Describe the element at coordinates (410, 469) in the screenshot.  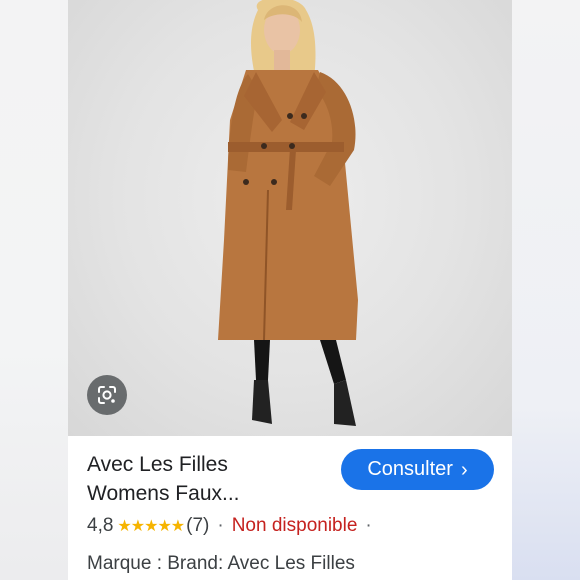
I see `consult-button-label: Consulter` at that location.